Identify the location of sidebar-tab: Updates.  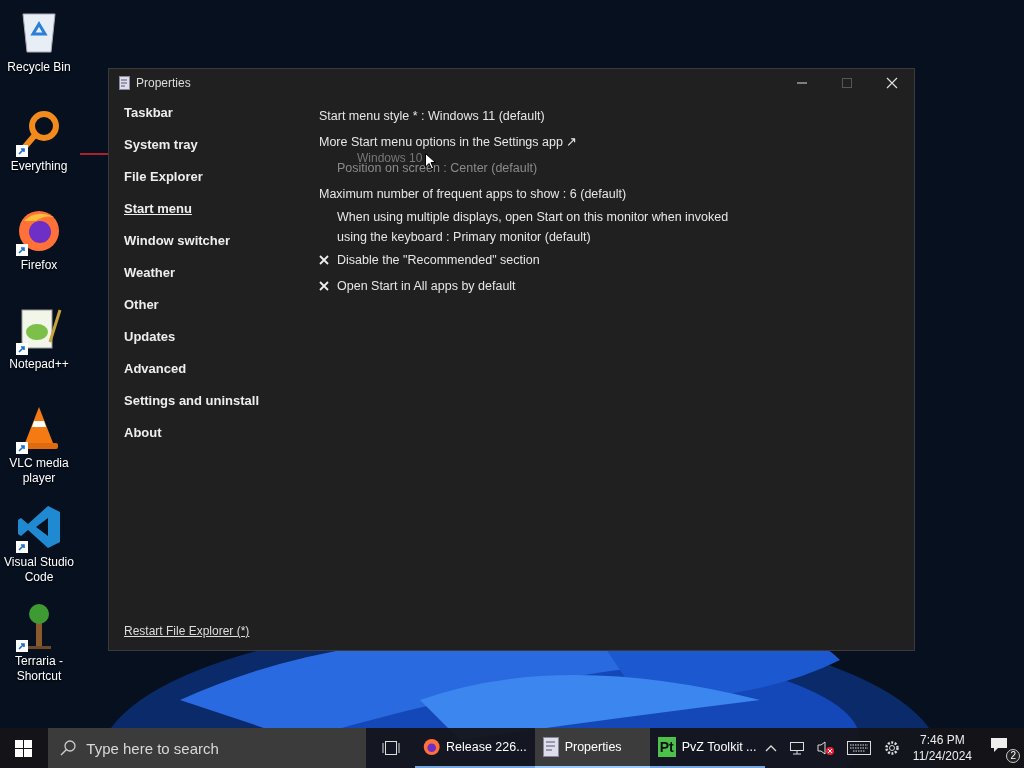
(150, 345).